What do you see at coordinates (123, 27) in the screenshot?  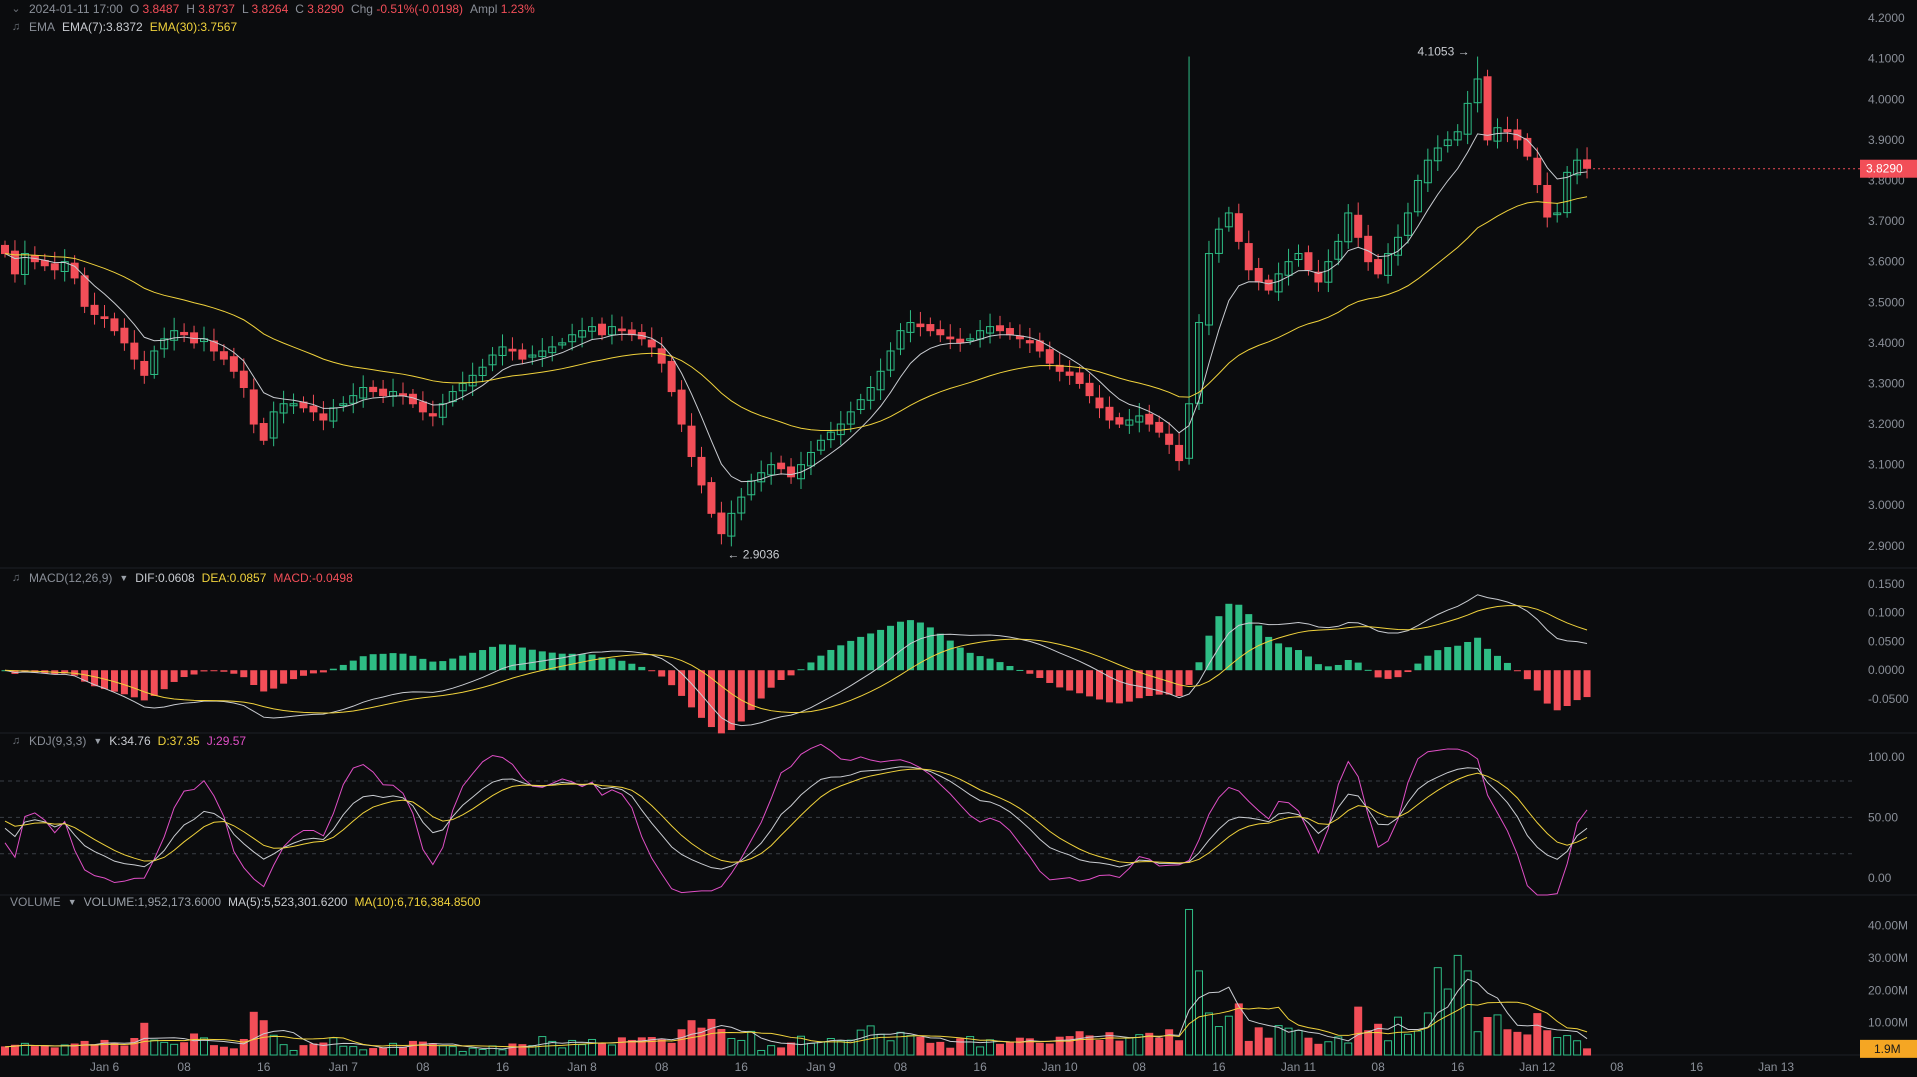 I see `ema-legend: ♫ EMA EMA(7):3.8372 EMA(30):3.7567` at bounding box center [123, 27].